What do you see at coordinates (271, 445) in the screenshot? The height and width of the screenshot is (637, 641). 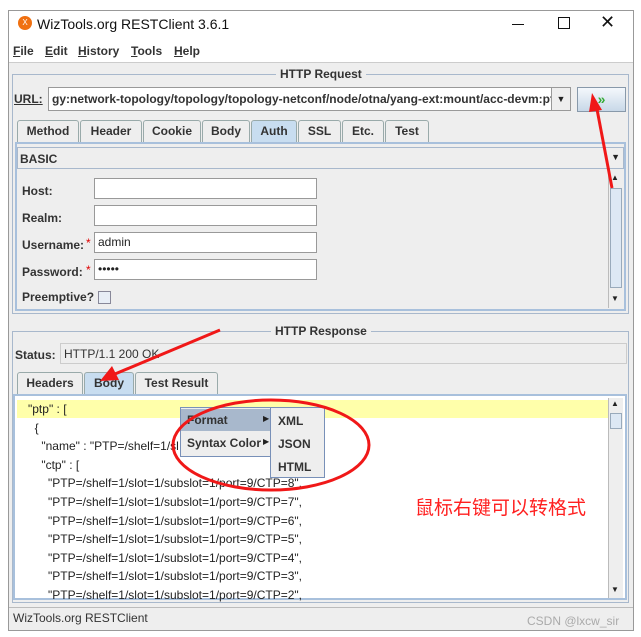 I see `highlight-ellipse` at bounding box center [271, 445].